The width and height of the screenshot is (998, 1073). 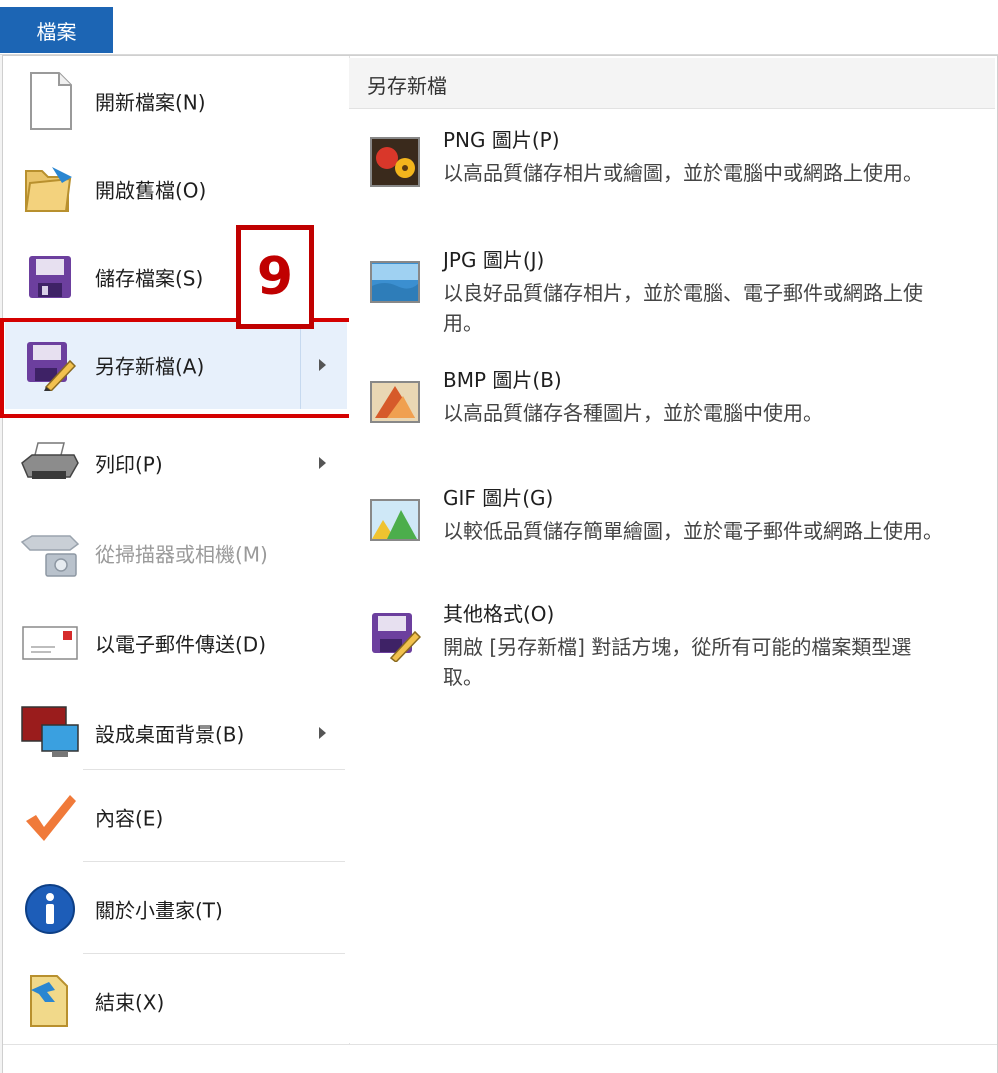 What do you see at coordinates (693, 531) in the screenshot?
I see `submenu-item-description: 以較低品質儲存簡單繪圖，並於電子郵件或網路上使用。` at bounding box center [693, 531].